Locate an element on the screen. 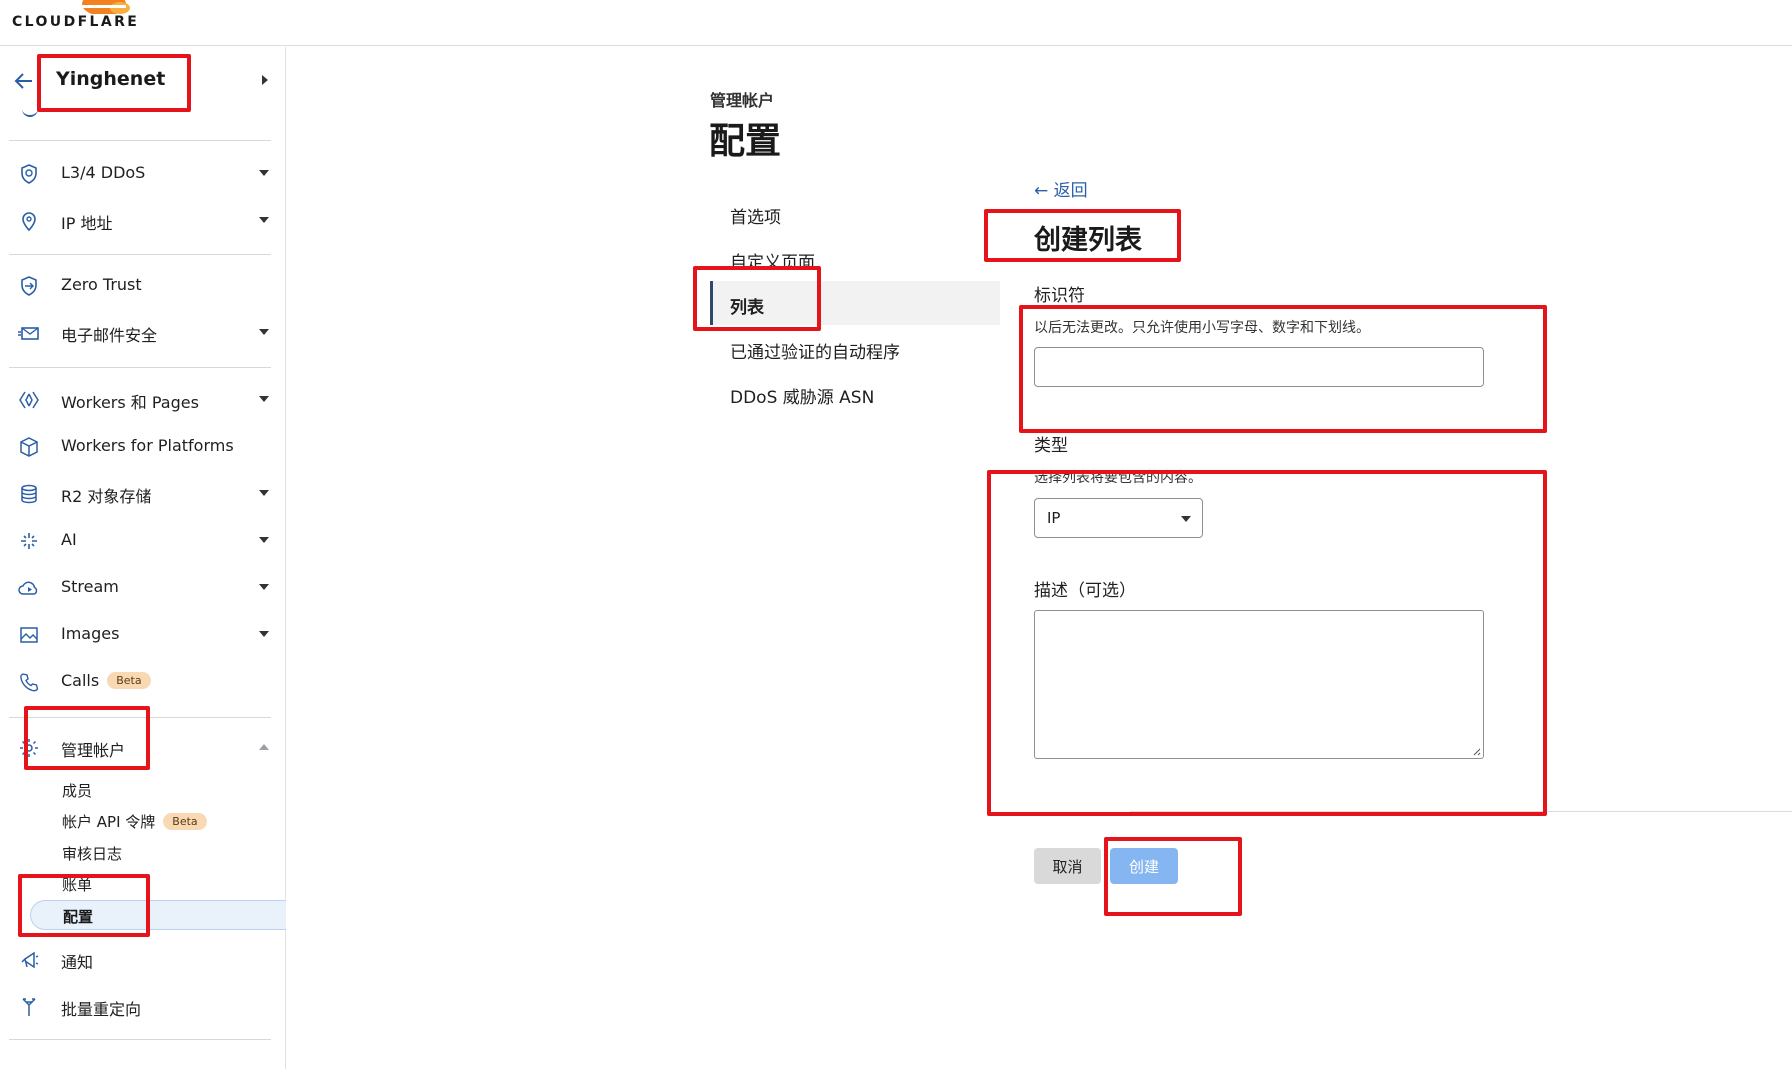 Image resolution: width=1792 pixels, height=1069 pixels. sidebar-item-ip: IP 地址 is located at coordinates (143, 220).